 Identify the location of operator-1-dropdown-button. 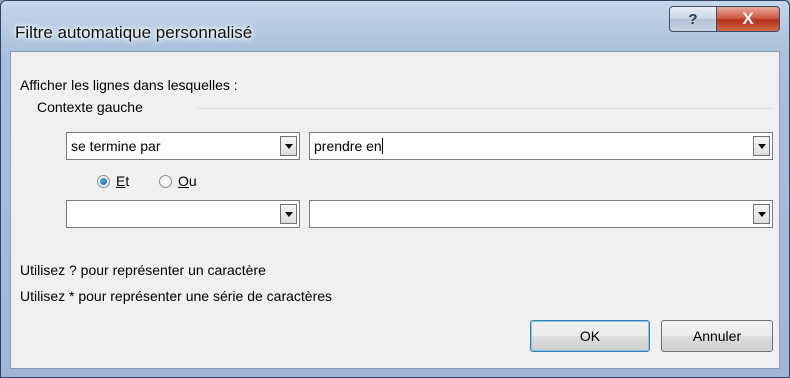
(288, 146).